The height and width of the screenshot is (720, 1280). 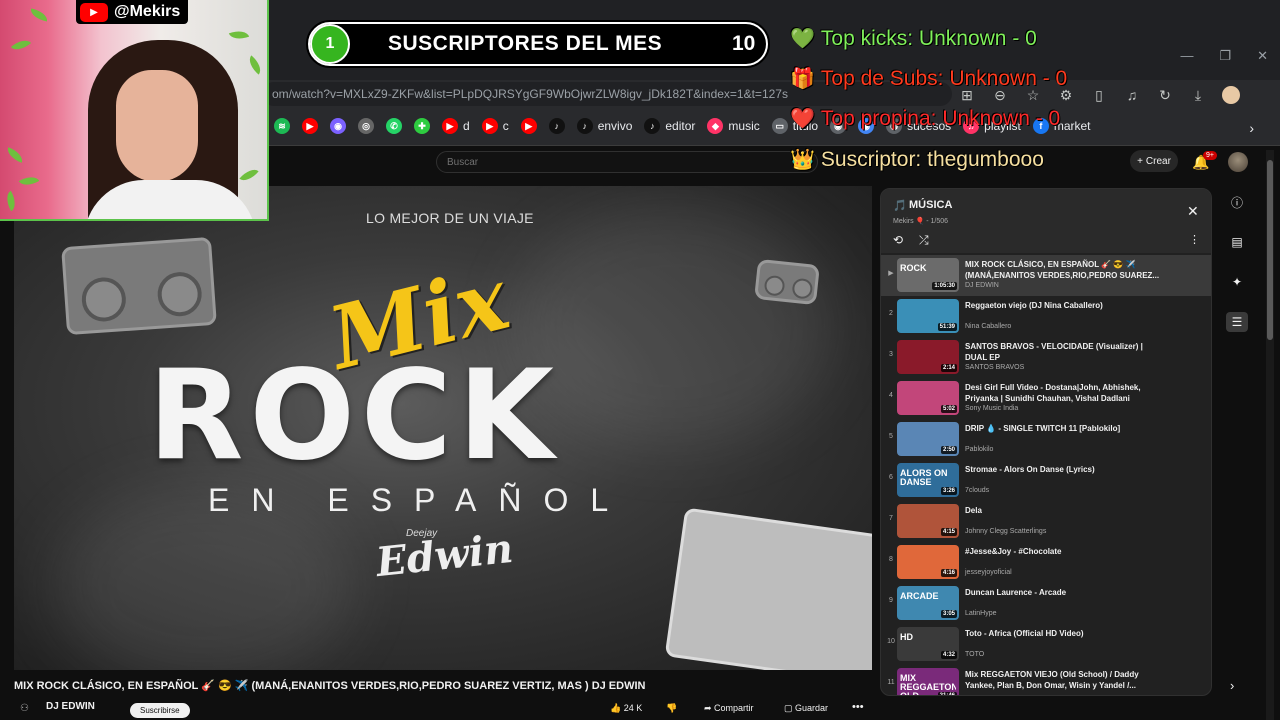 What do you see at coordinates (924, 240) in the screenshot?
I see `shuffle-icon: ⤮` at bounding box center [924, 240].